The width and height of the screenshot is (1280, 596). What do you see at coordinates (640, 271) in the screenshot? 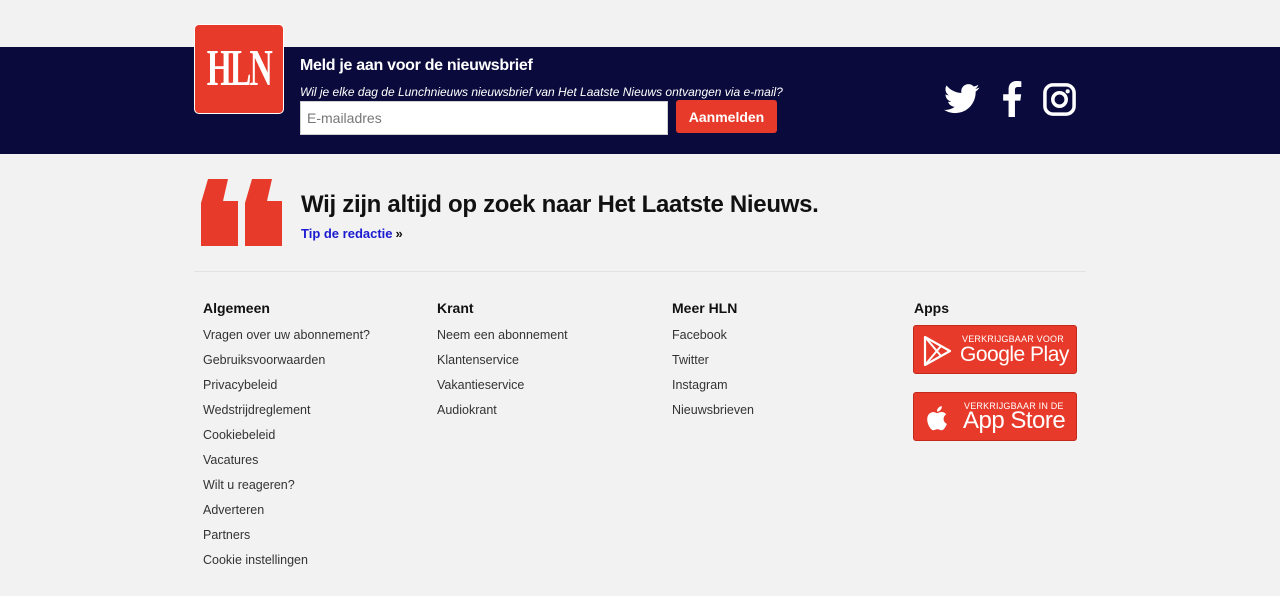
I see `section-divider` at bounding box center [640, 271].